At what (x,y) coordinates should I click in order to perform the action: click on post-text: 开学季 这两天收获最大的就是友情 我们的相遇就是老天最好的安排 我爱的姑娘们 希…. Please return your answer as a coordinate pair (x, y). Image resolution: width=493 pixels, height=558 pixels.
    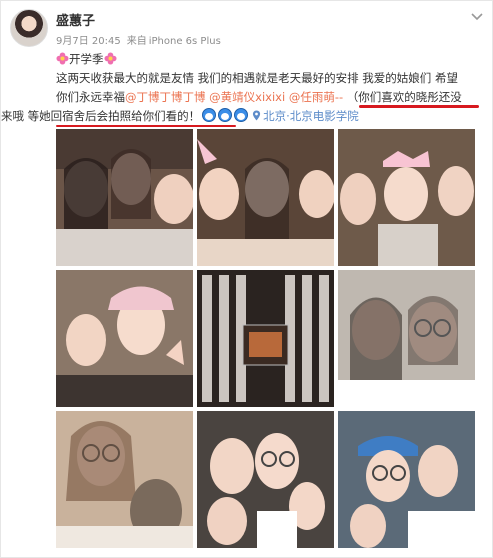
    Looking at the image, I should click on (242, 88).